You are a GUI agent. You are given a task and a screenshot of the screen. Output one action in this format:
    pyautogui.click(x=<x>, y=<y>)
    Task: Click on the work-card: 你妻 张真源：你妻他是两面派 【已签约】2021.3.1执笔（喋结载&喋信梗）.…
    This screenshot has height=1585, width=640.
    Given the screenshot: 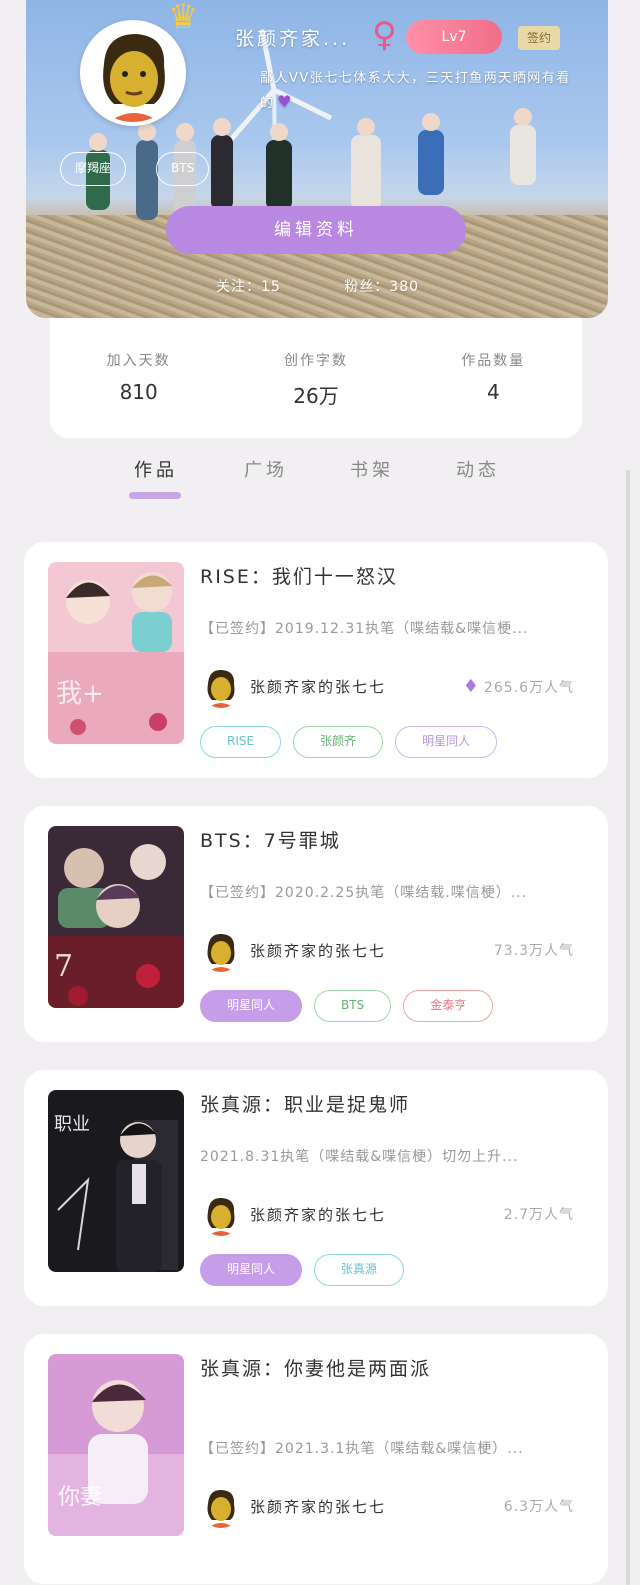 What is the action you would take?
    pyautogui.click(x=316, y=1459)
    